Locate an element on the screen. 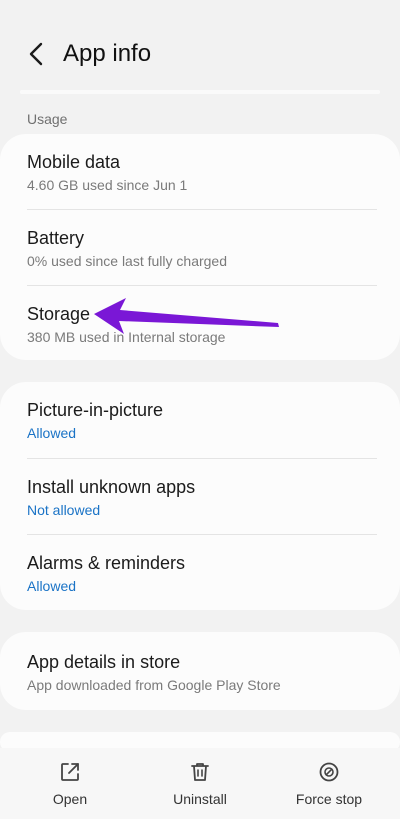  page-title: App info is located at coordinates (107, 53).